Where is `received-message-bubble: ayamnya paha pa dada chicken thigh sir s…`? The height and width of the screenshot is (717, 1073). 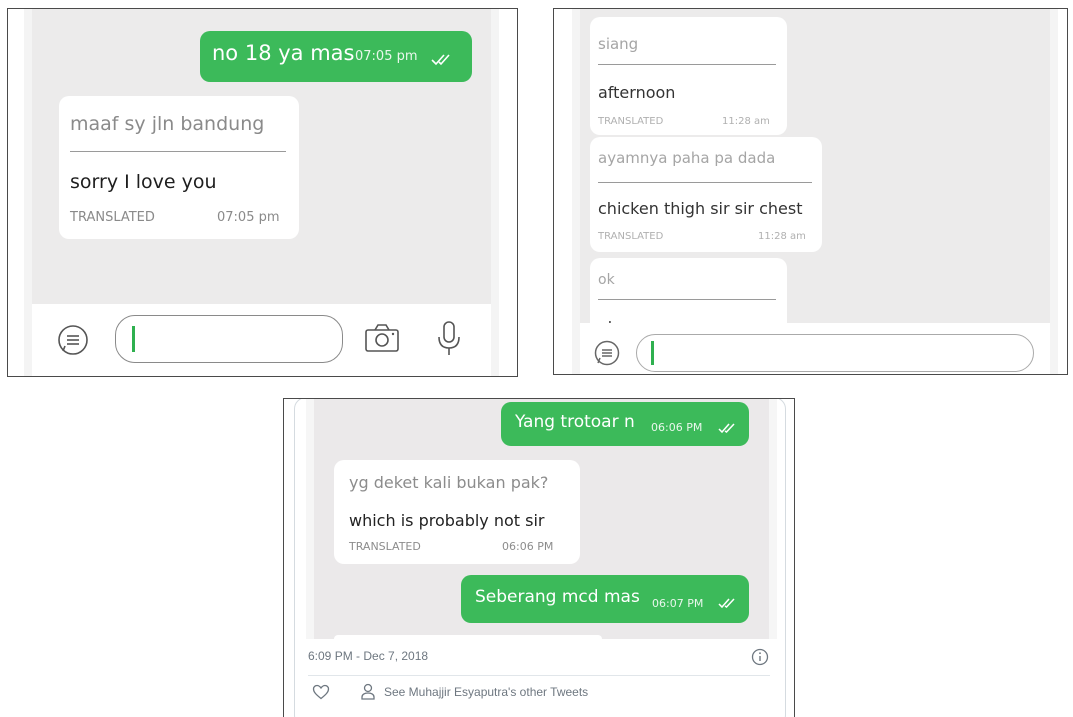 received-message-bubble: ayamnya paha pa dada chicken thigh sir s… is located at coordinates (706, 194).